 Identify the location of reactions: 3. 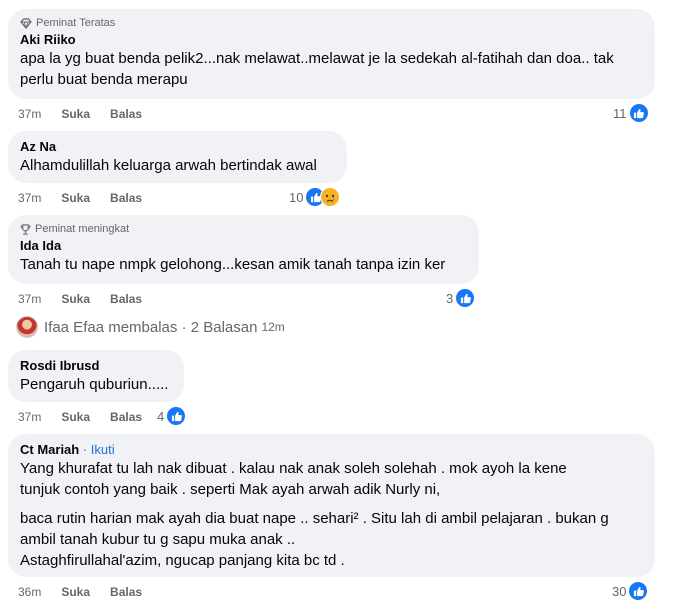
(461, 298).